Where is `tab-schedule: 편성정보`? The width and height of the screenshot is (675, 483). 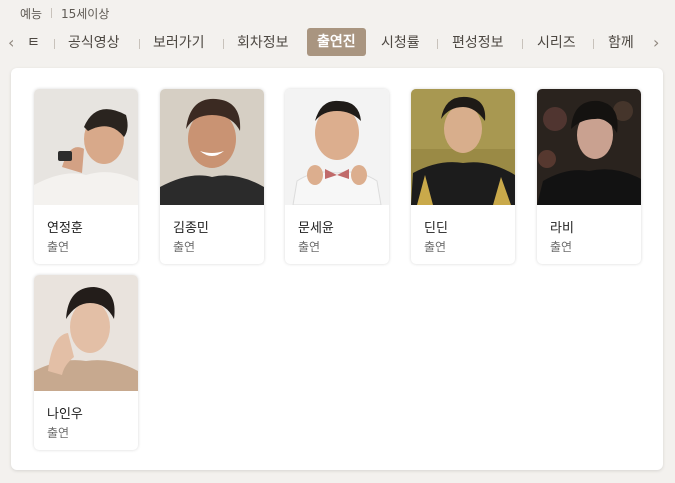 tab-schedule: 편성정보 is located at coordinates (478, 43).